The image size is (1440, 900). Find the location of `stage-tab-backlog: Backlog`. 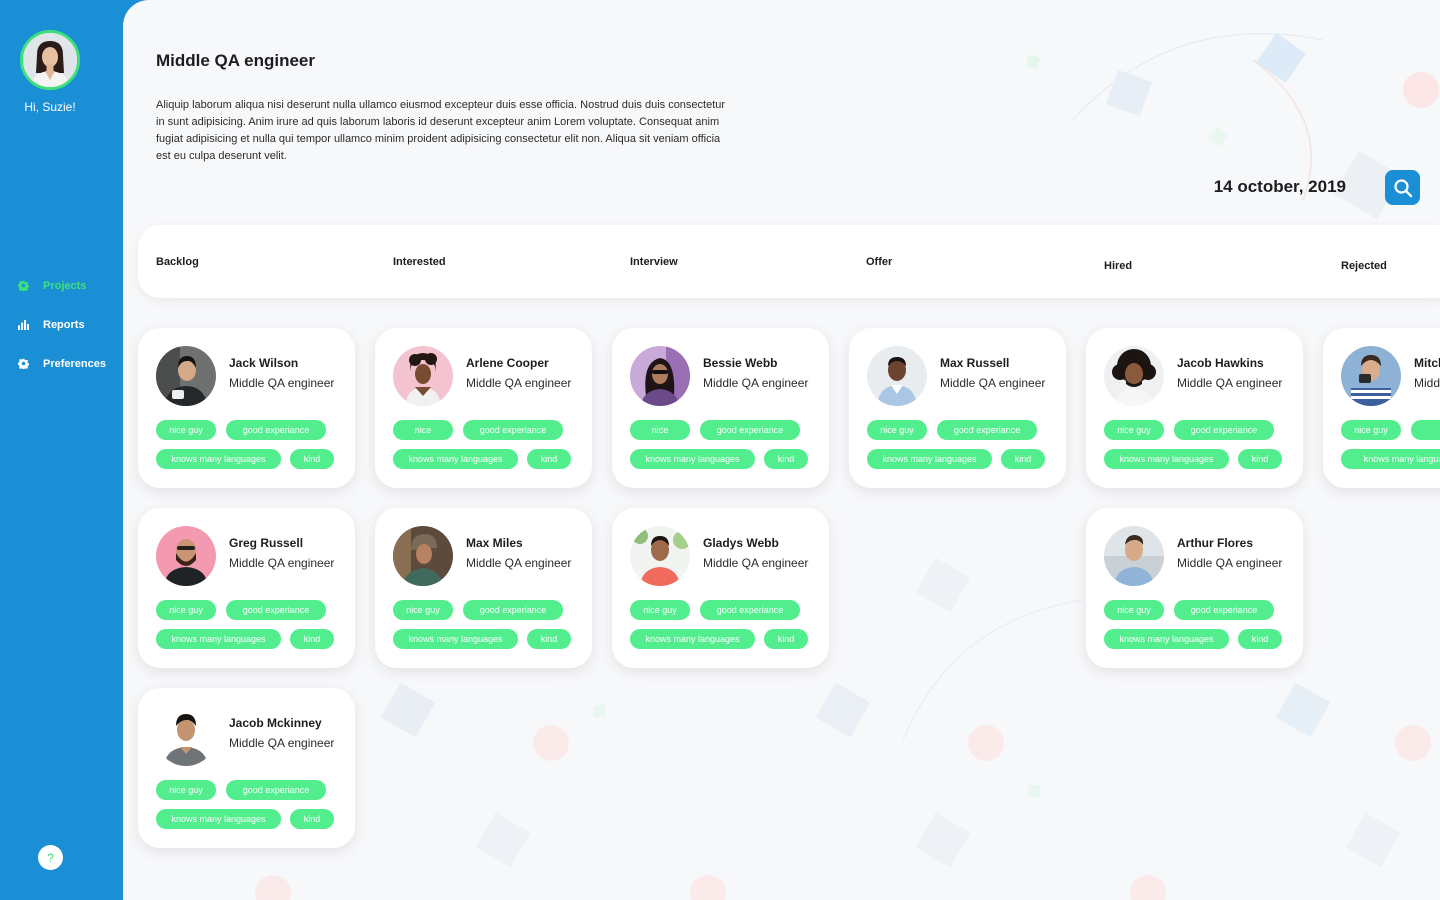

stage-tab-backlog: Backlog is located at coordinates (177, 262).